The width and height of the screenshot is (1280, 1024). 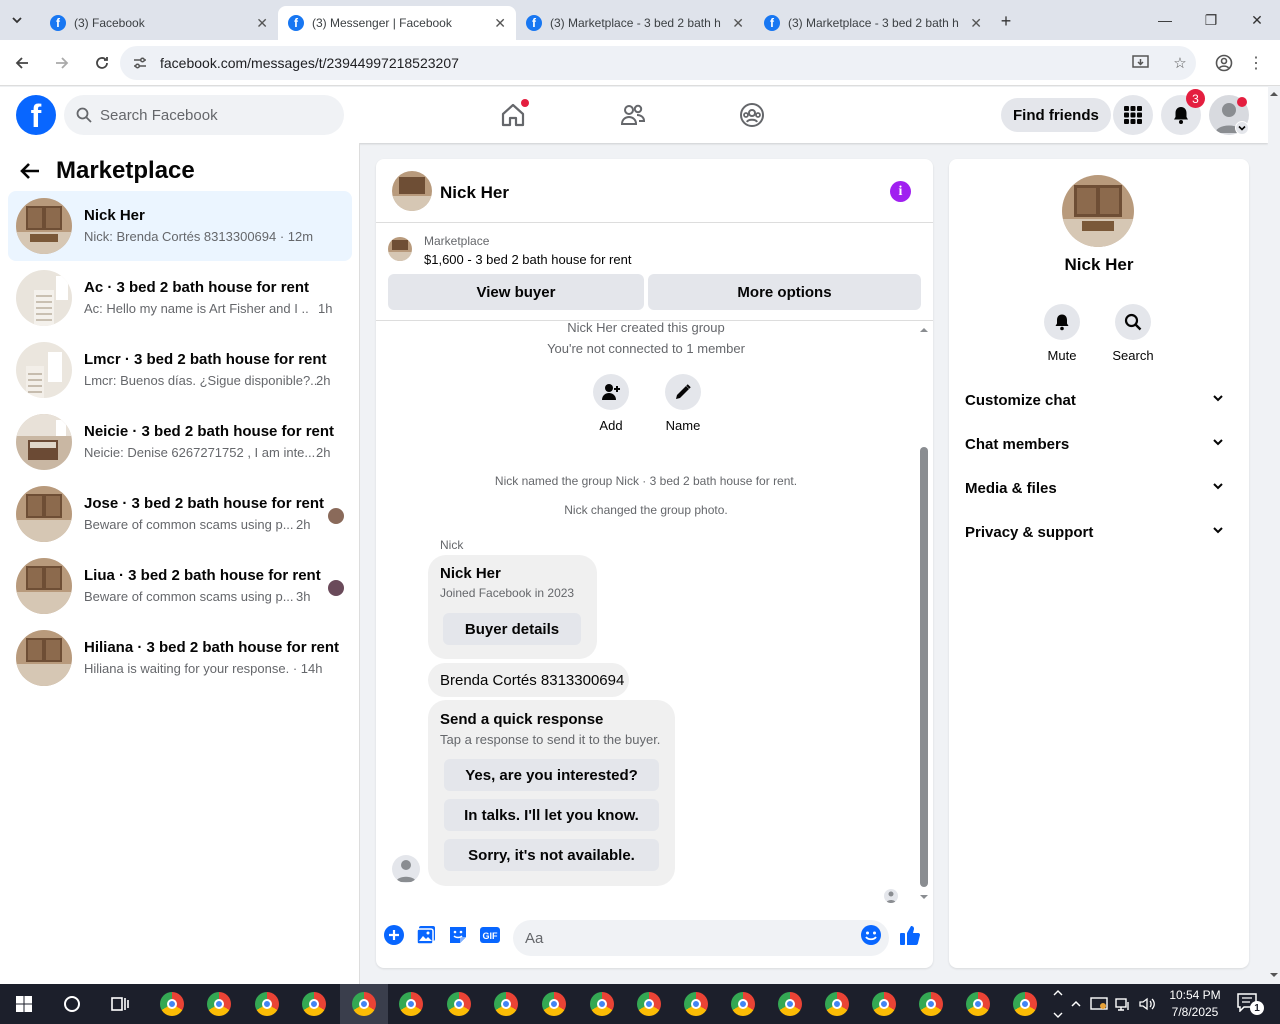 I want to click on more-options-button: More options, so click(x=784, y=292).